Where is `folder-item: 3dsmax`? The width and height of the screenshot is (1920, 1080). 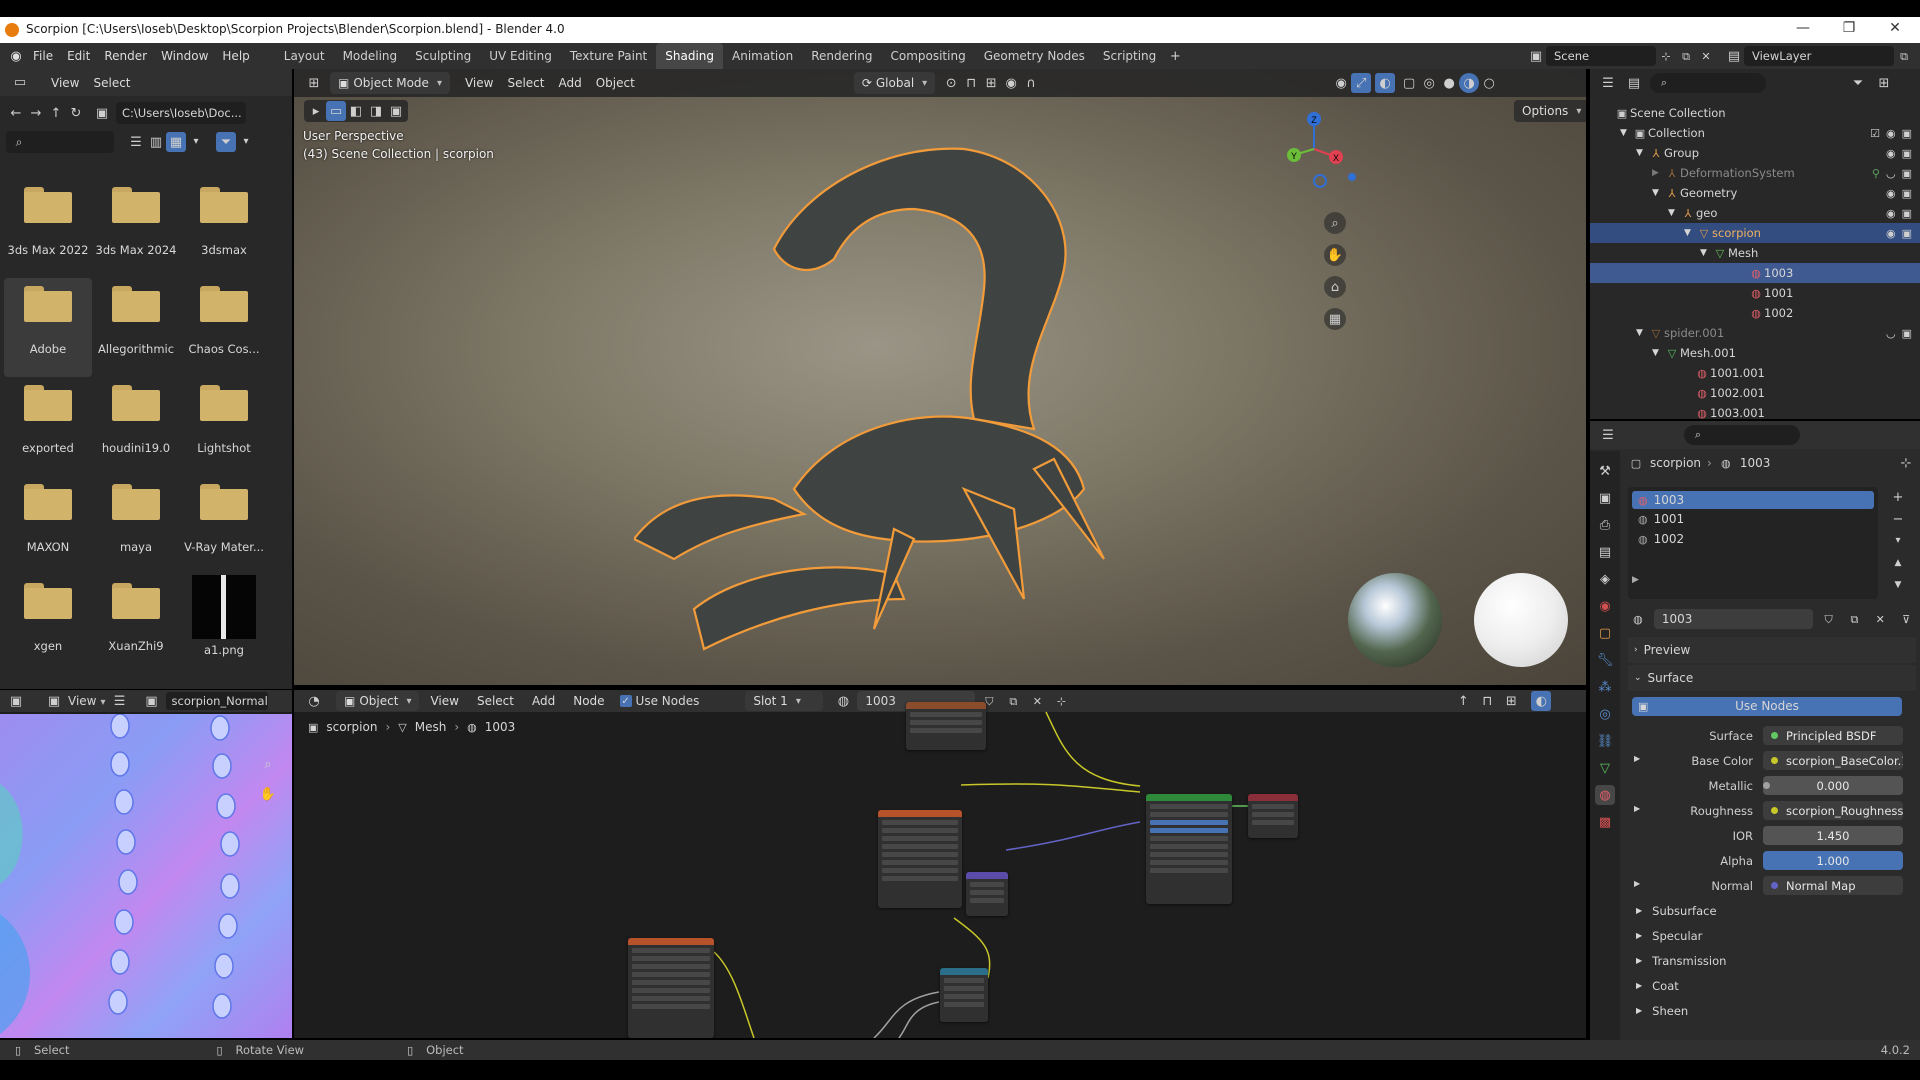
folder-item: 3dsmax is located at coordinates (224, 228).